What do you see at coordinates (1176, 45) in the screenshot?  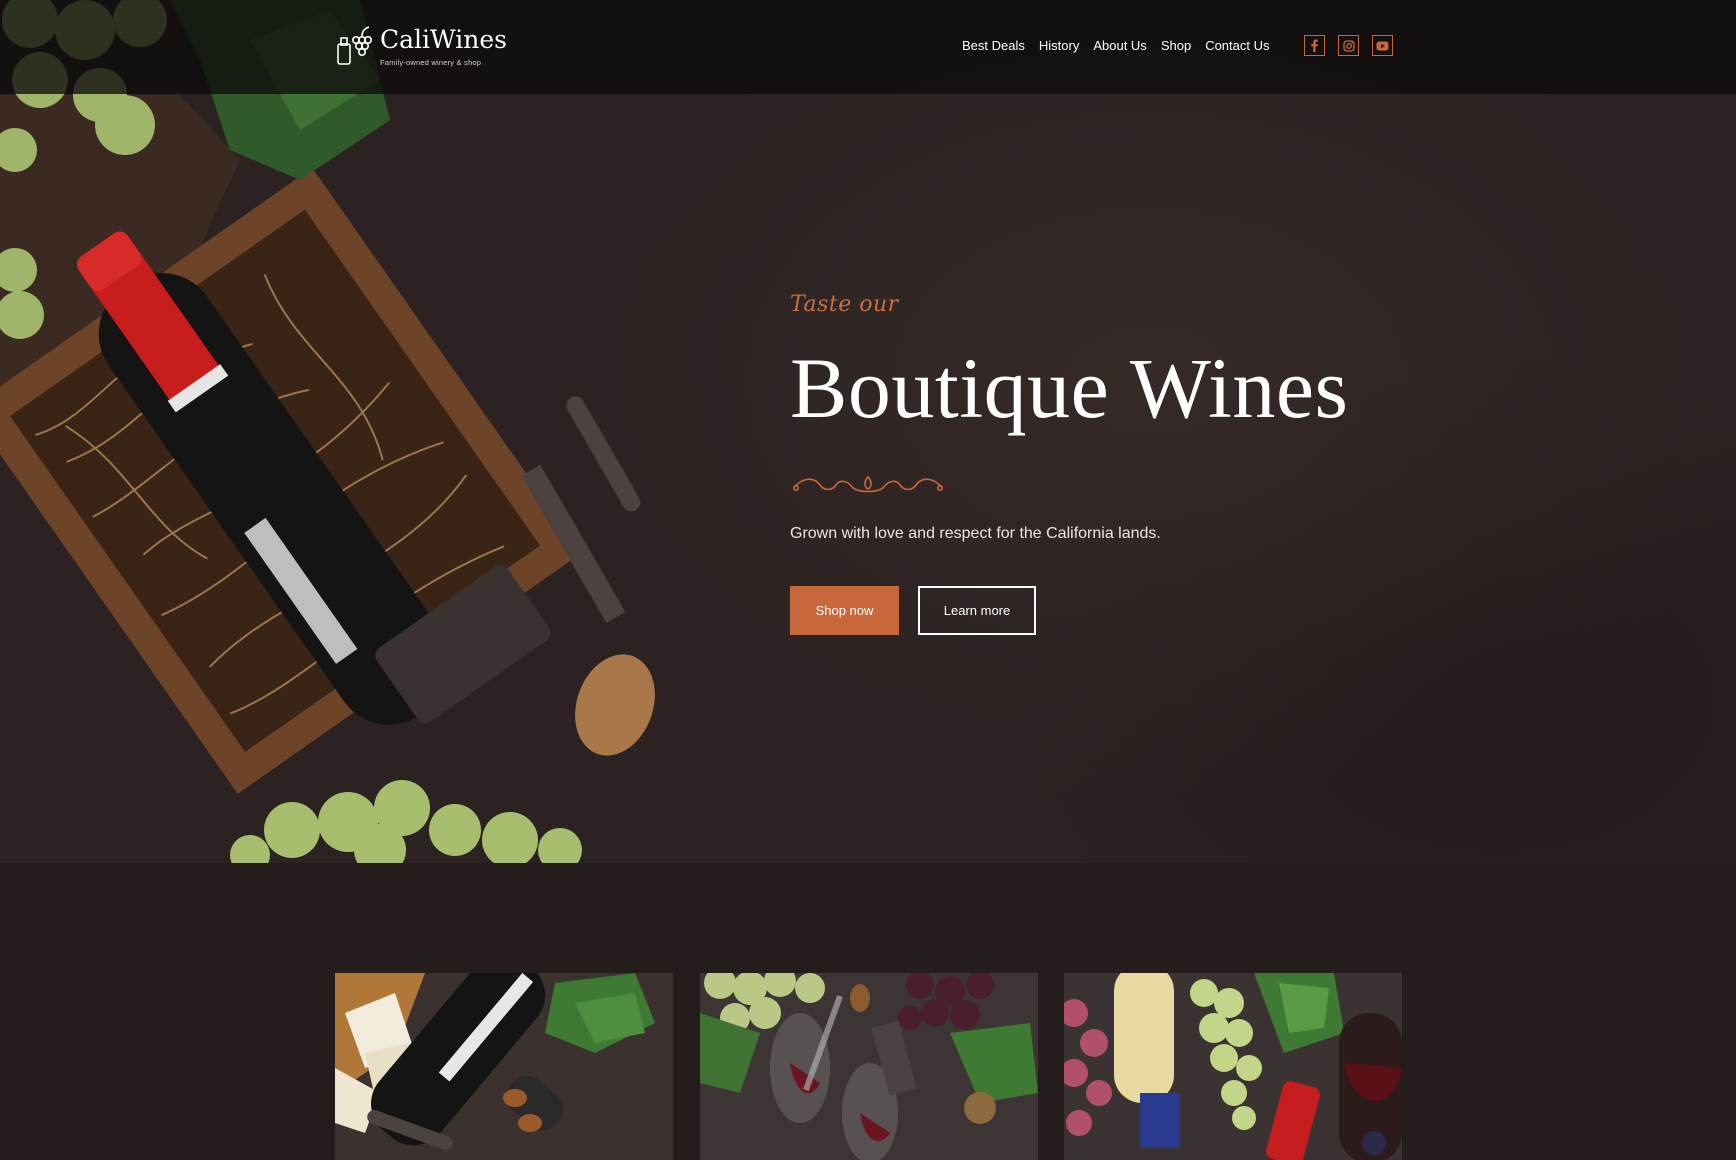 I see `nav-item-shop: Shop` at bounding box center [1176, 45].